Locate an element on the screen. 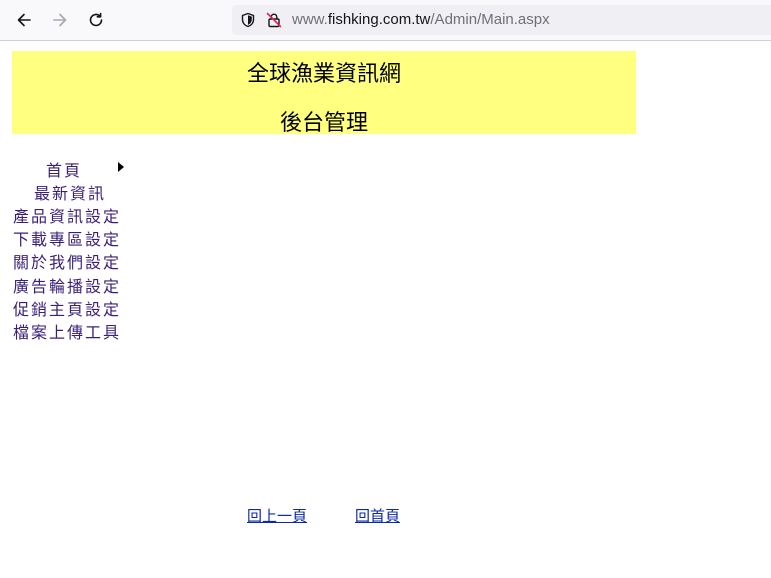 This screenshot has height=578, width=771. forward-arrow-icon is located at coordinates (60, 20).